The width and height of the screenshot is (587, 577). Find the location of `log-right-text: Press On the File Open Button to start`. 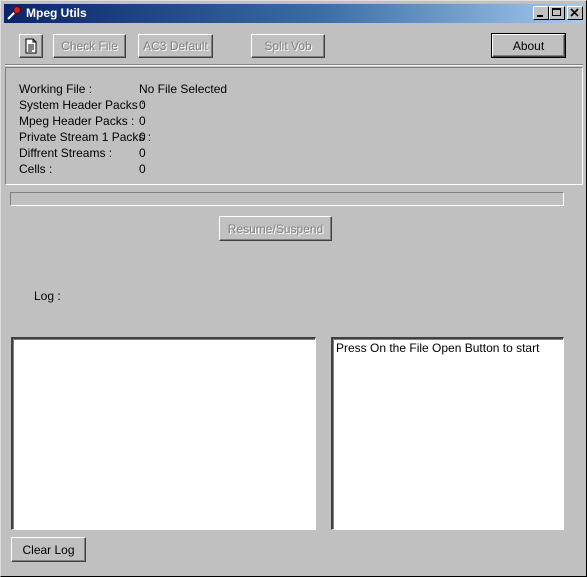

log-right-text: Press On the File Open Button to start is located at coordinates (438, 348).